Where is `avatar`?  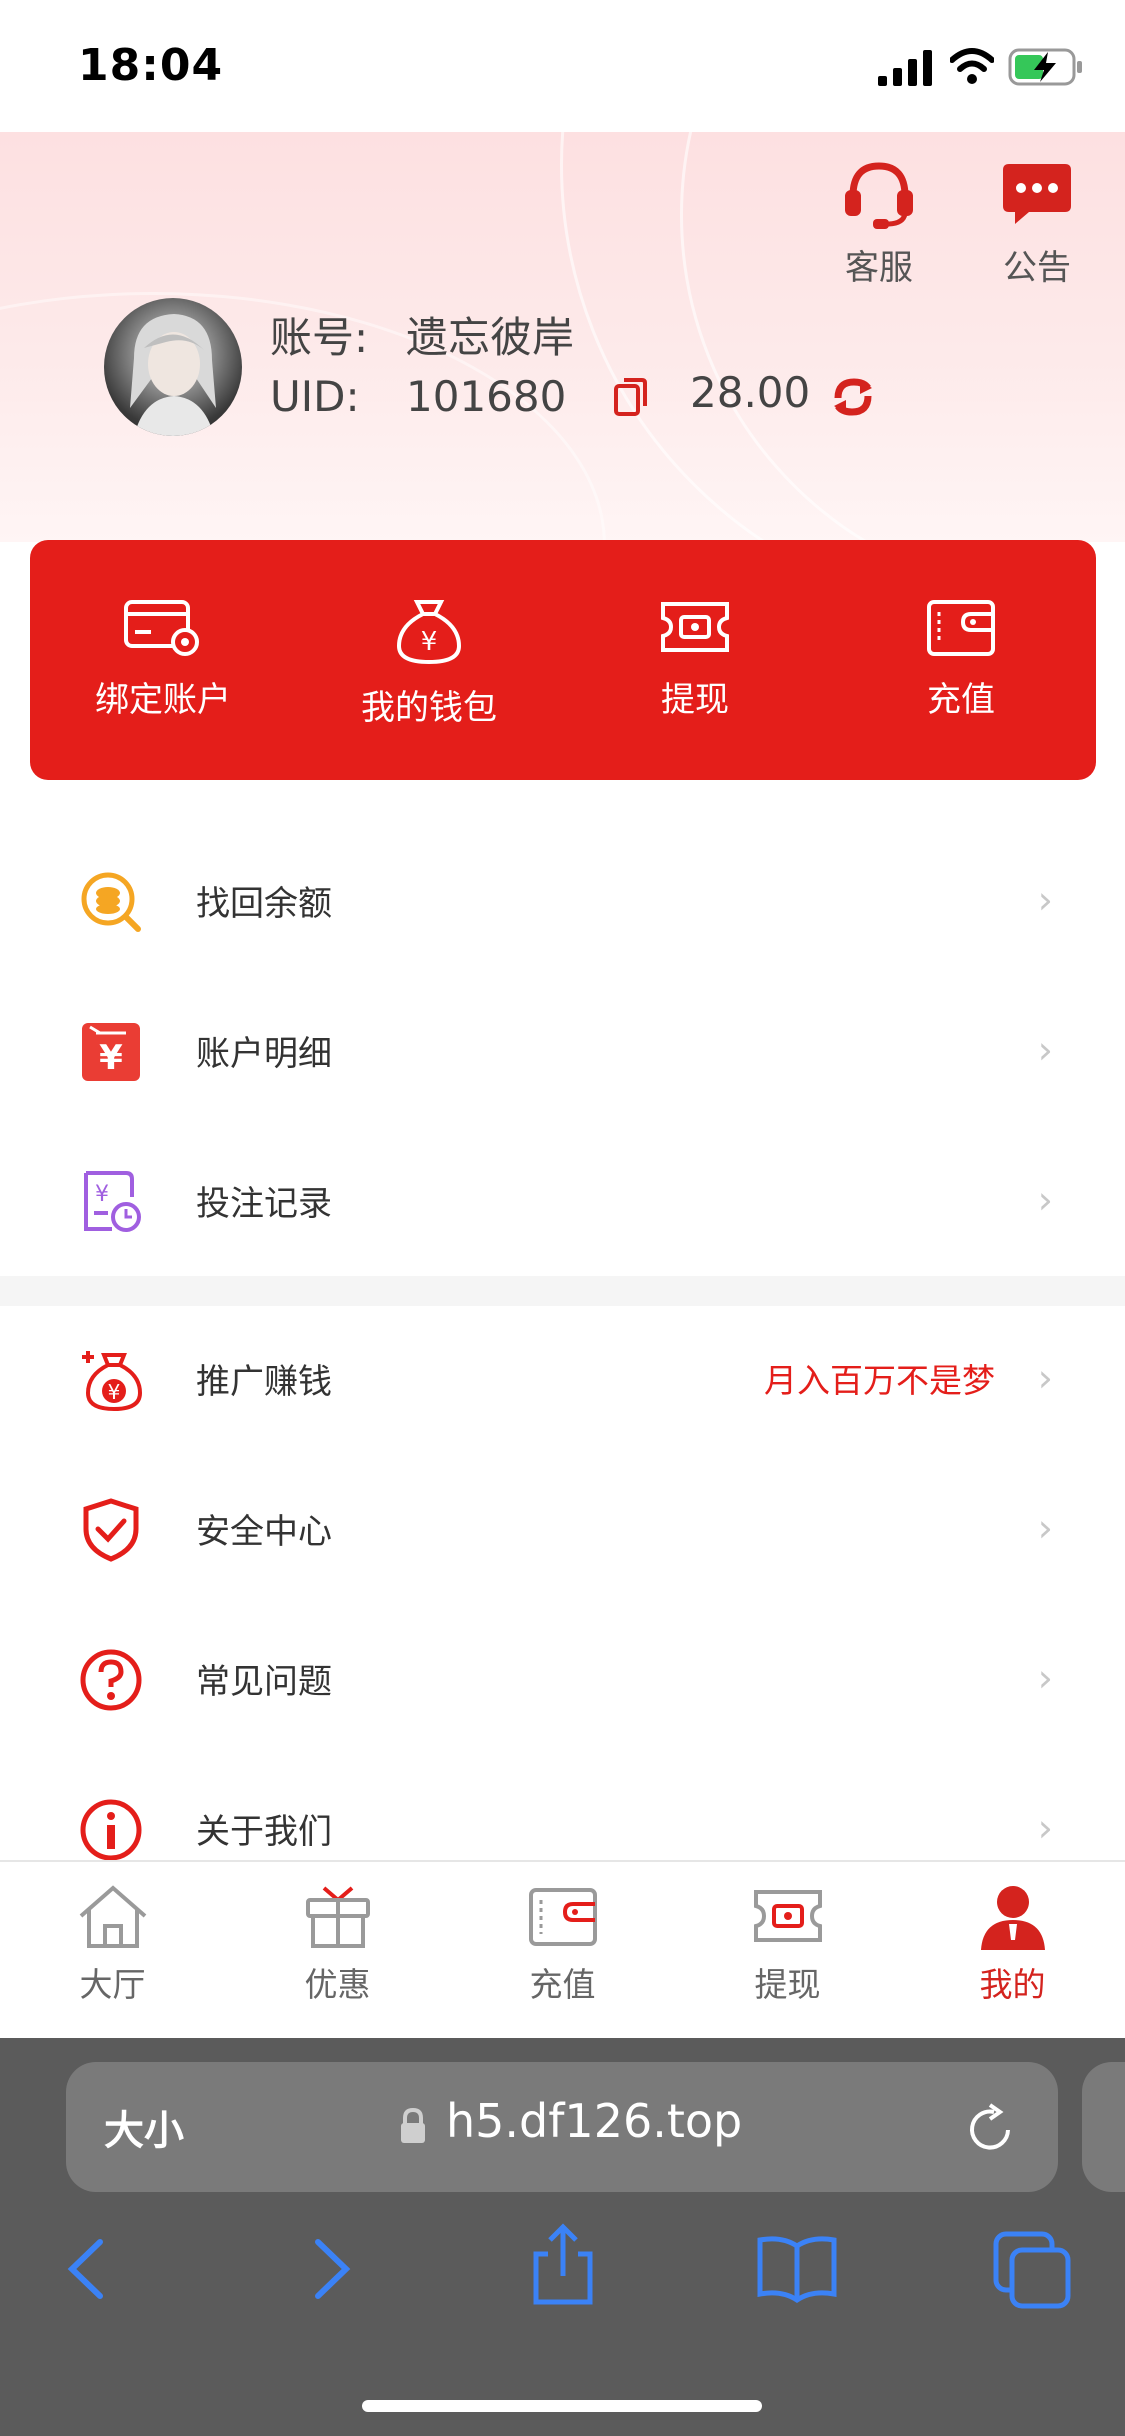
avatar is located at coordinates (173, 367).